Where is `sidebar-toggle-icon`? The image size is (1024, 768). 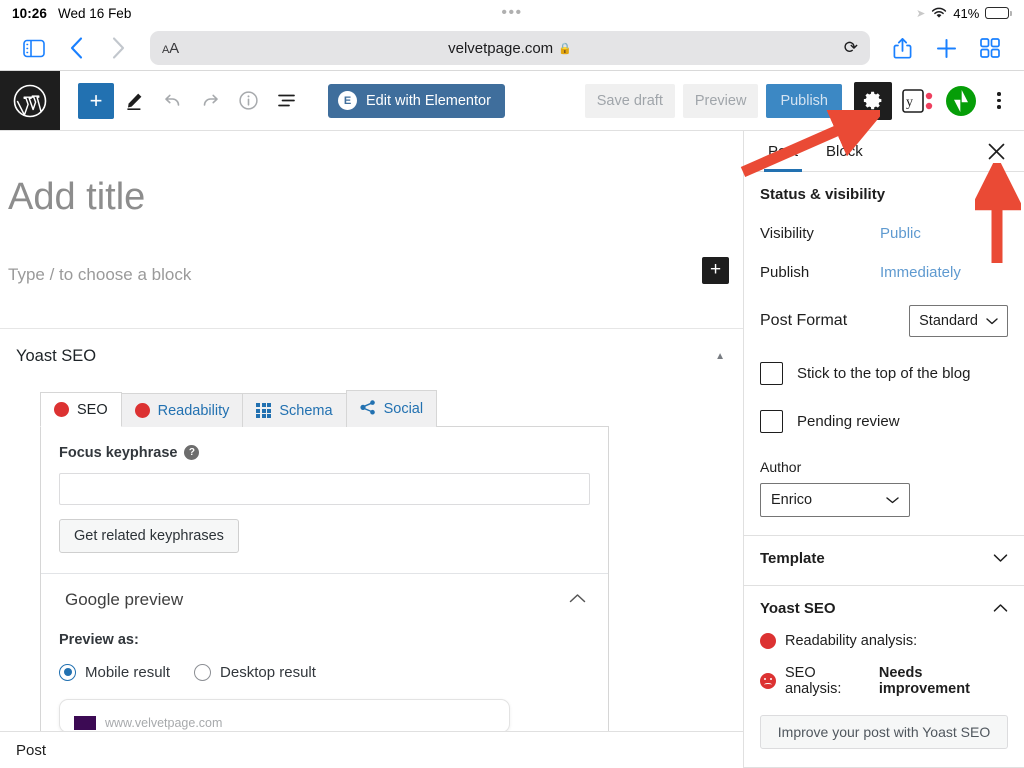
sidebar-toggle-icon is located at coordinates (34, 48).